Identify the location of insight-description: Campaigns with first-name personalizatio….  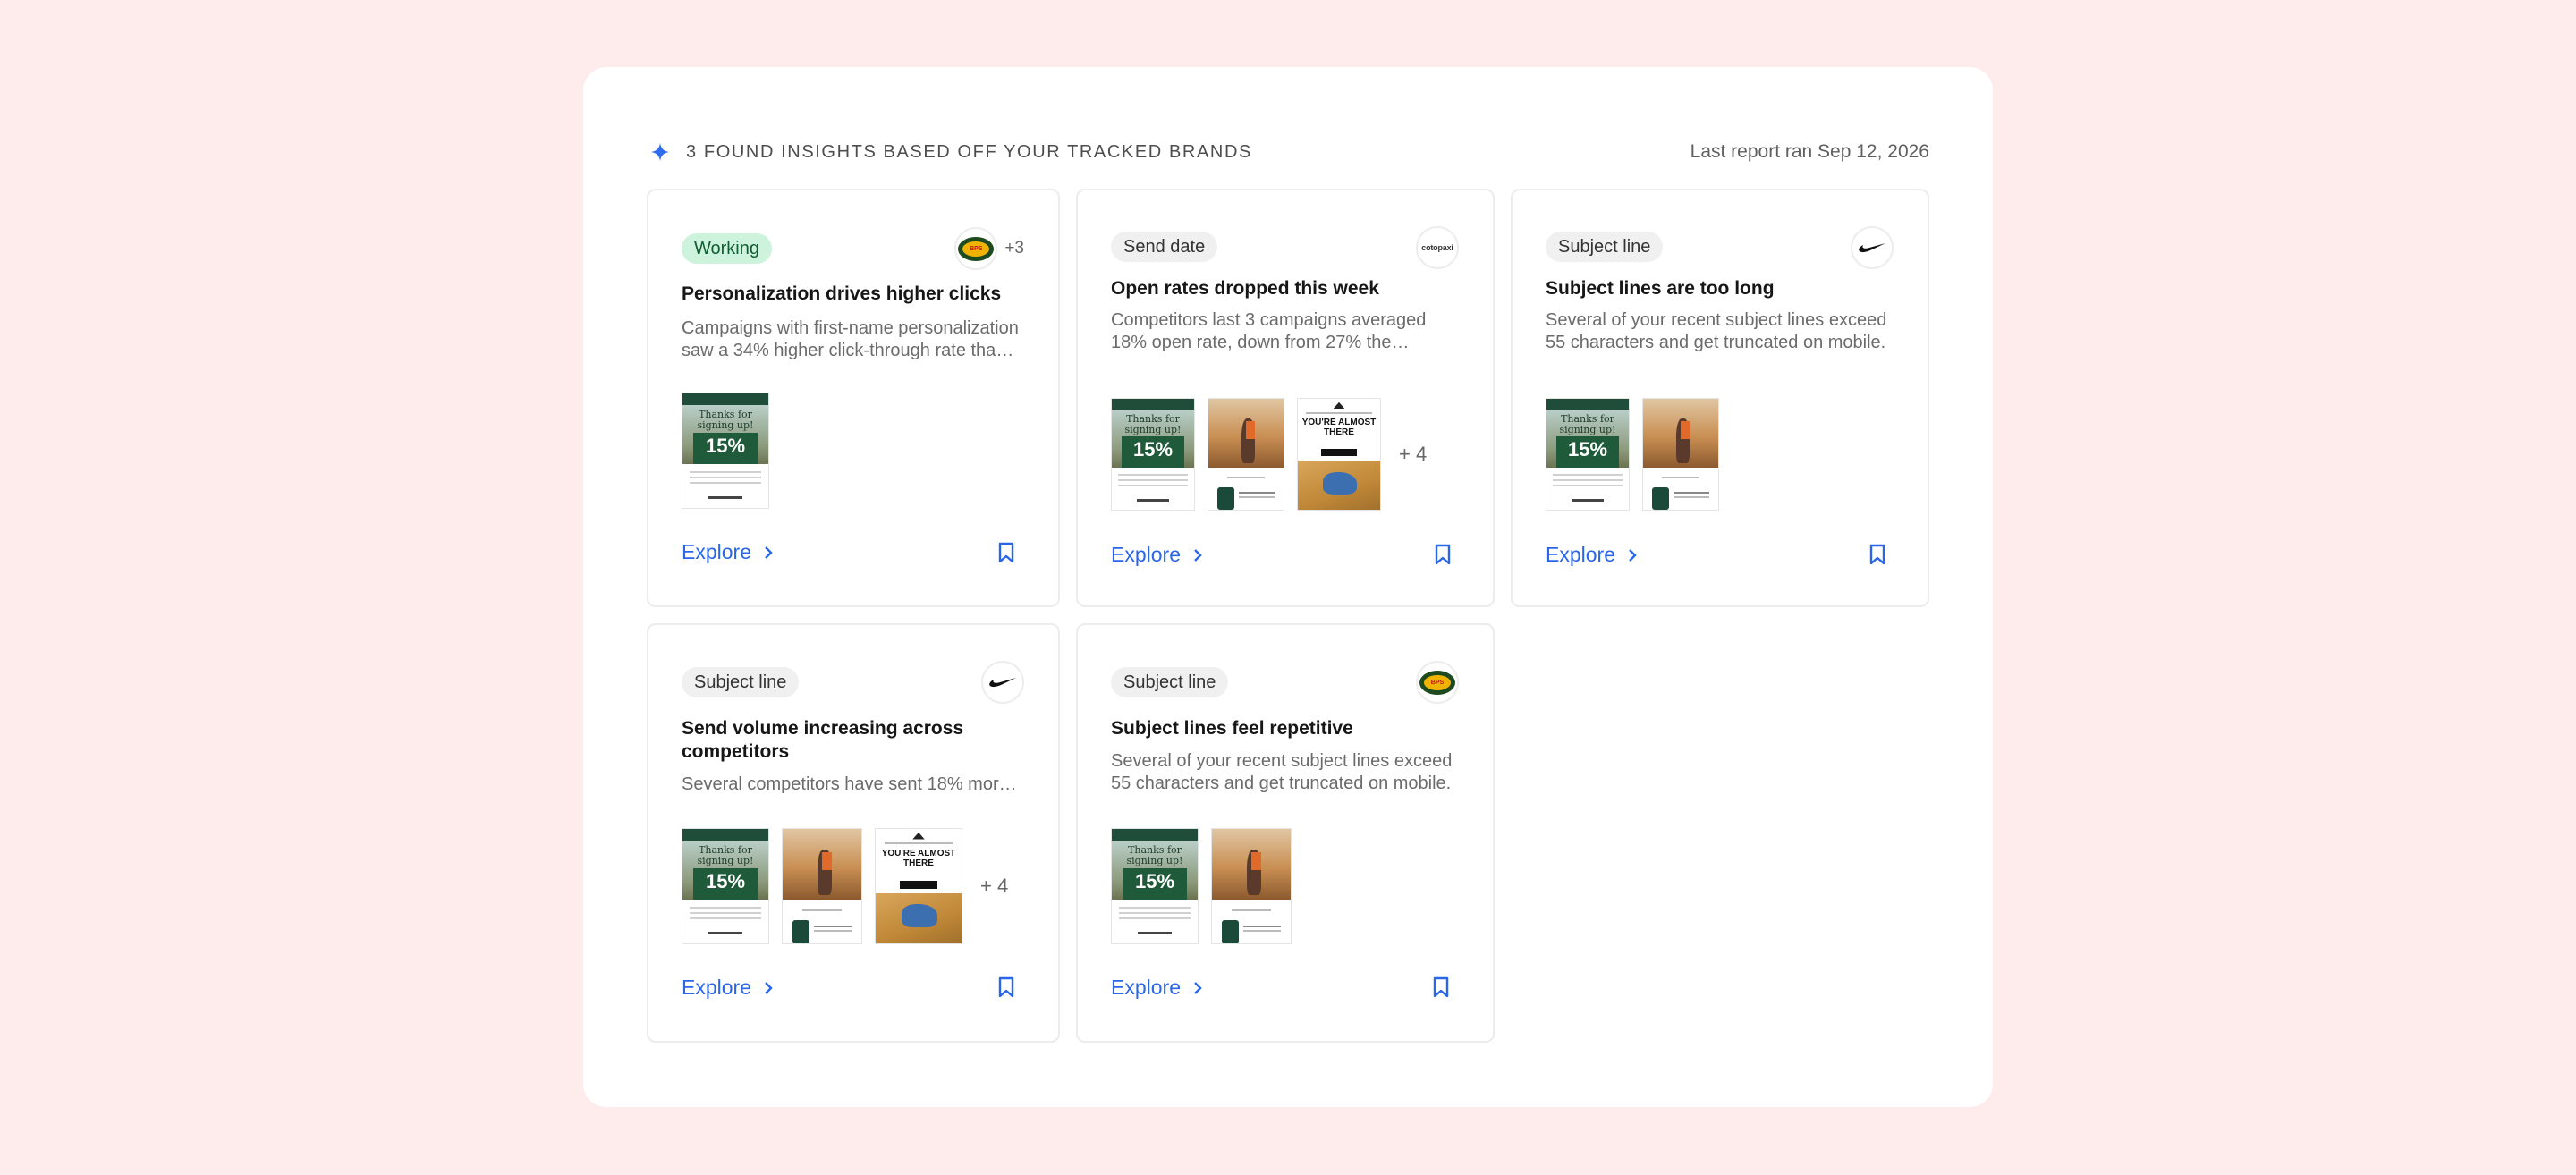
(850, 339).